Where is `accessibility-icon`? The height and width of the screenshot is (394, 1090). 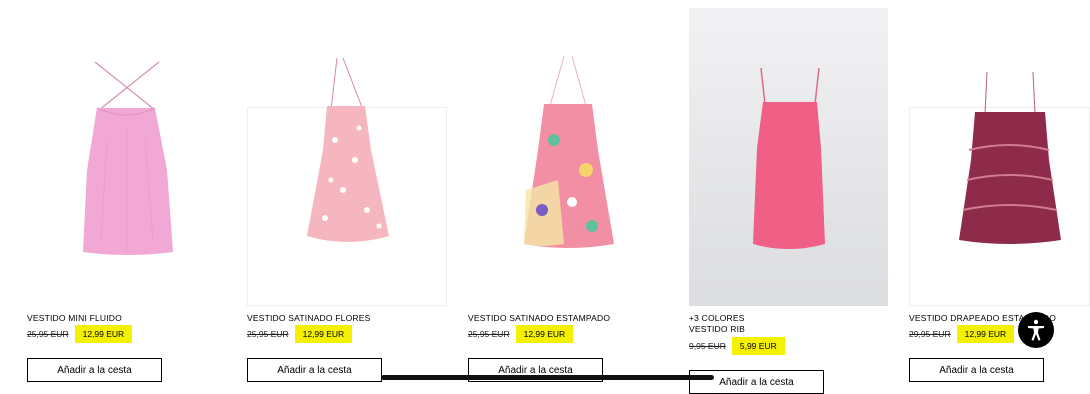
accessibility-icon is located at coordinates (1036, 330).